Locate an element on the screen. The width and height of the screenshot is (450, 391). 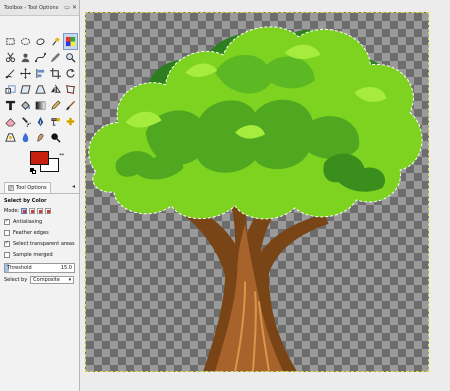
sample-merged-checkbox is located at coordinates (7, 254).